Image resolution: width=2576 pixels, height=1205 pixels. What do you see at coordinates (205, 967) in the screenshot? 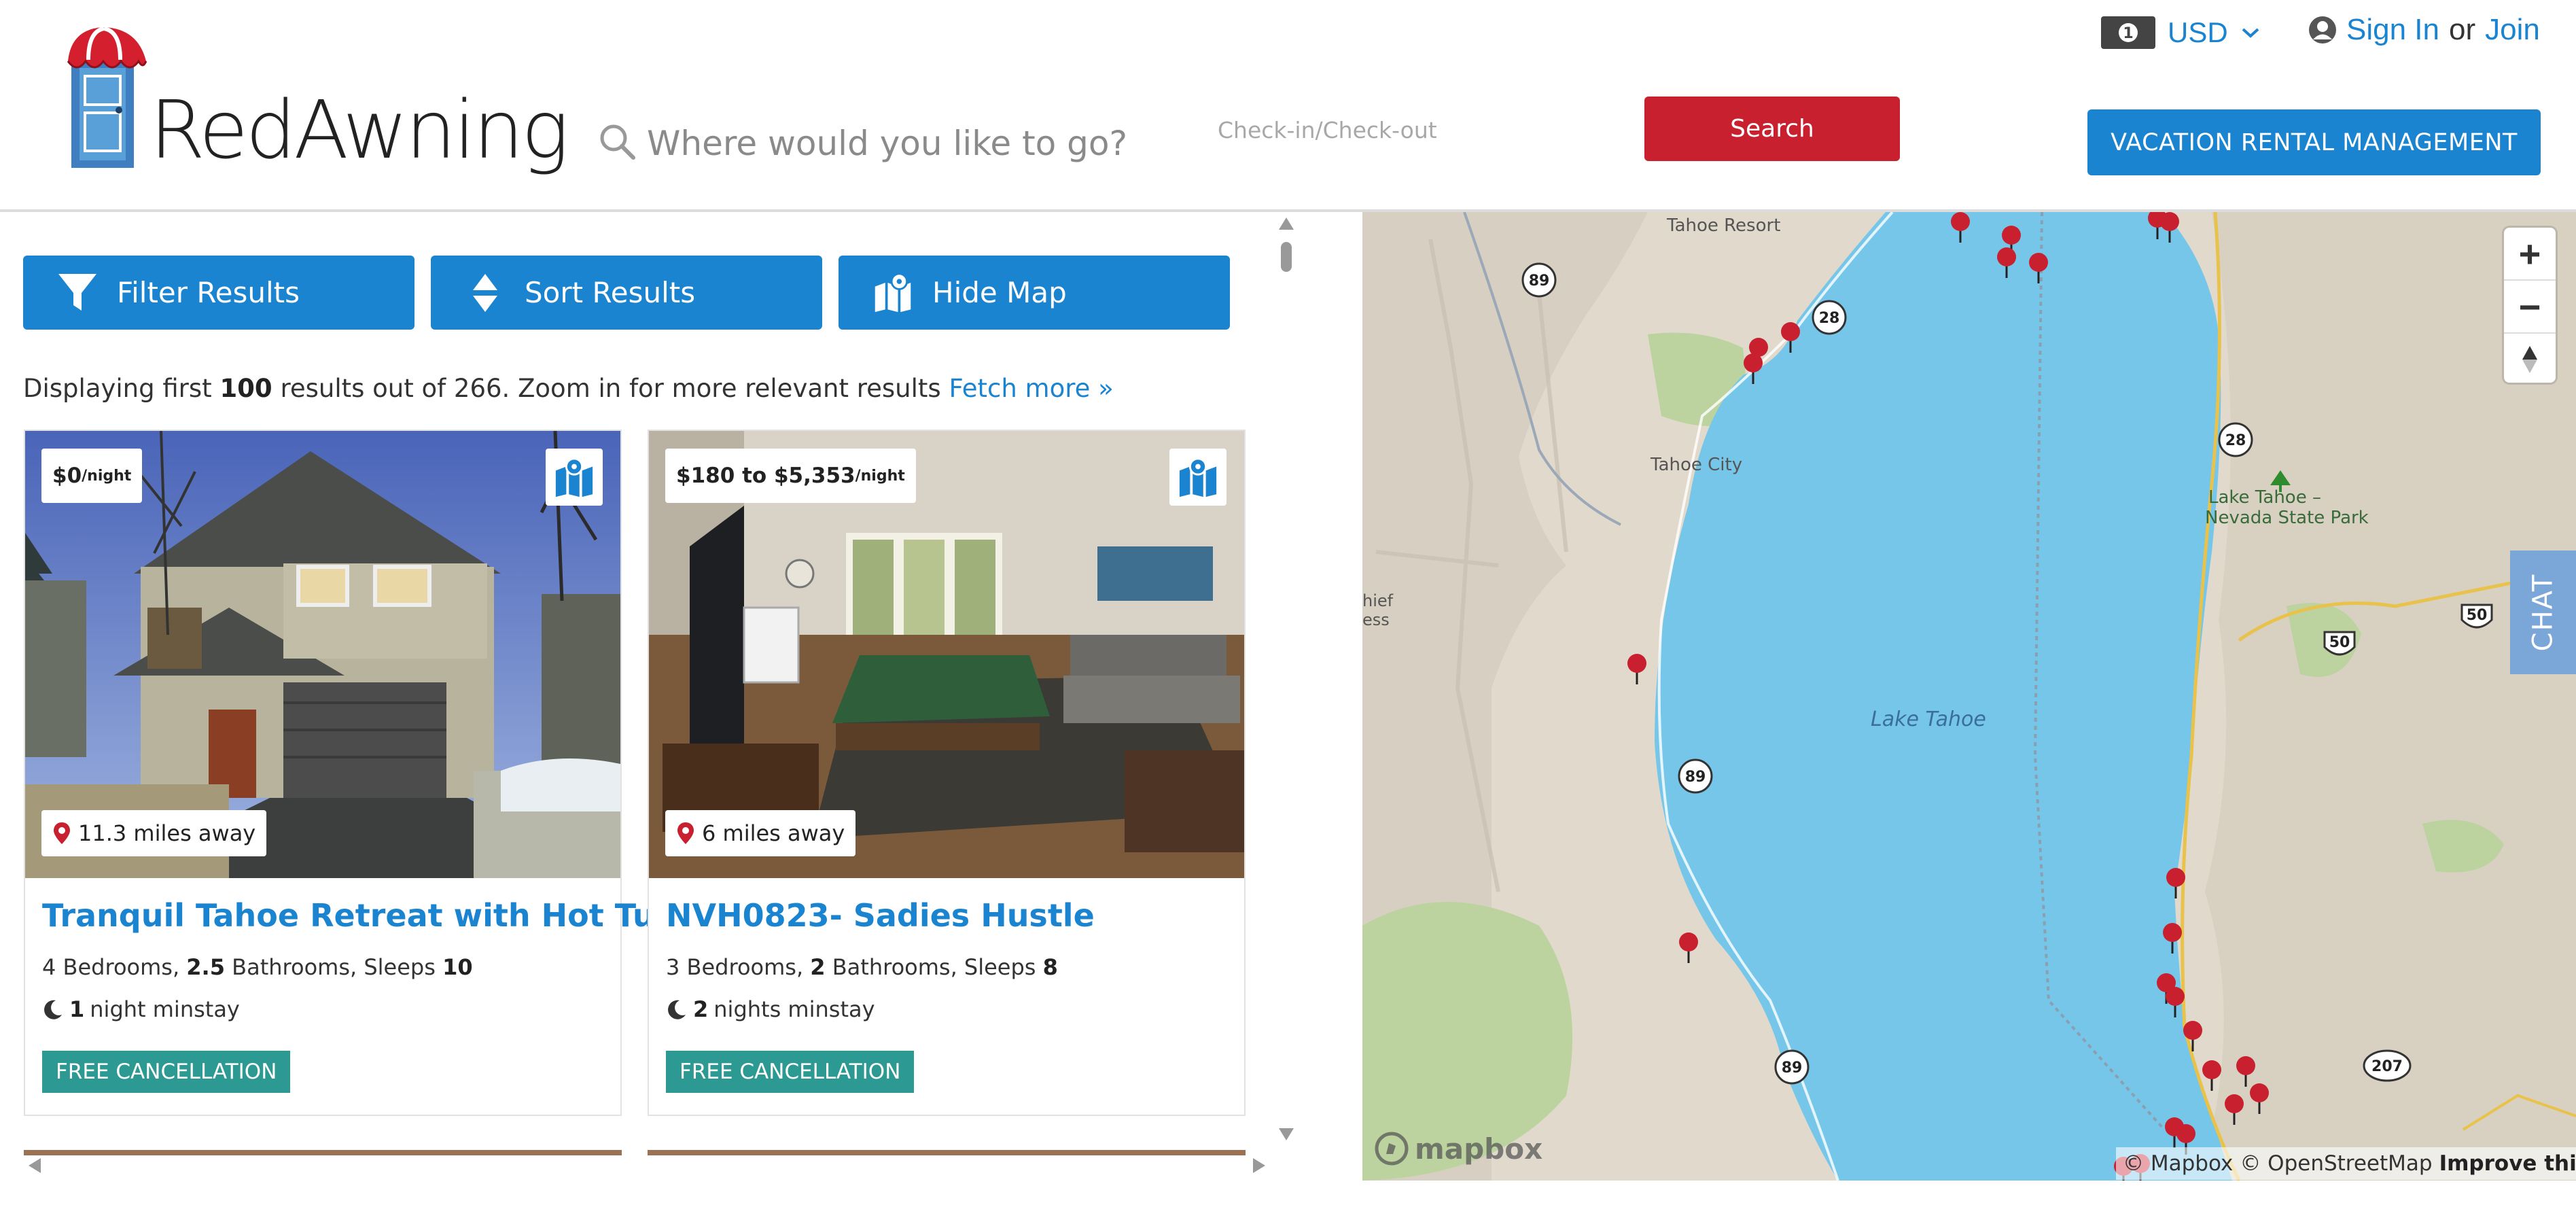
I see `bathrooms-count: 2.5` at bounding box center [205, 967].